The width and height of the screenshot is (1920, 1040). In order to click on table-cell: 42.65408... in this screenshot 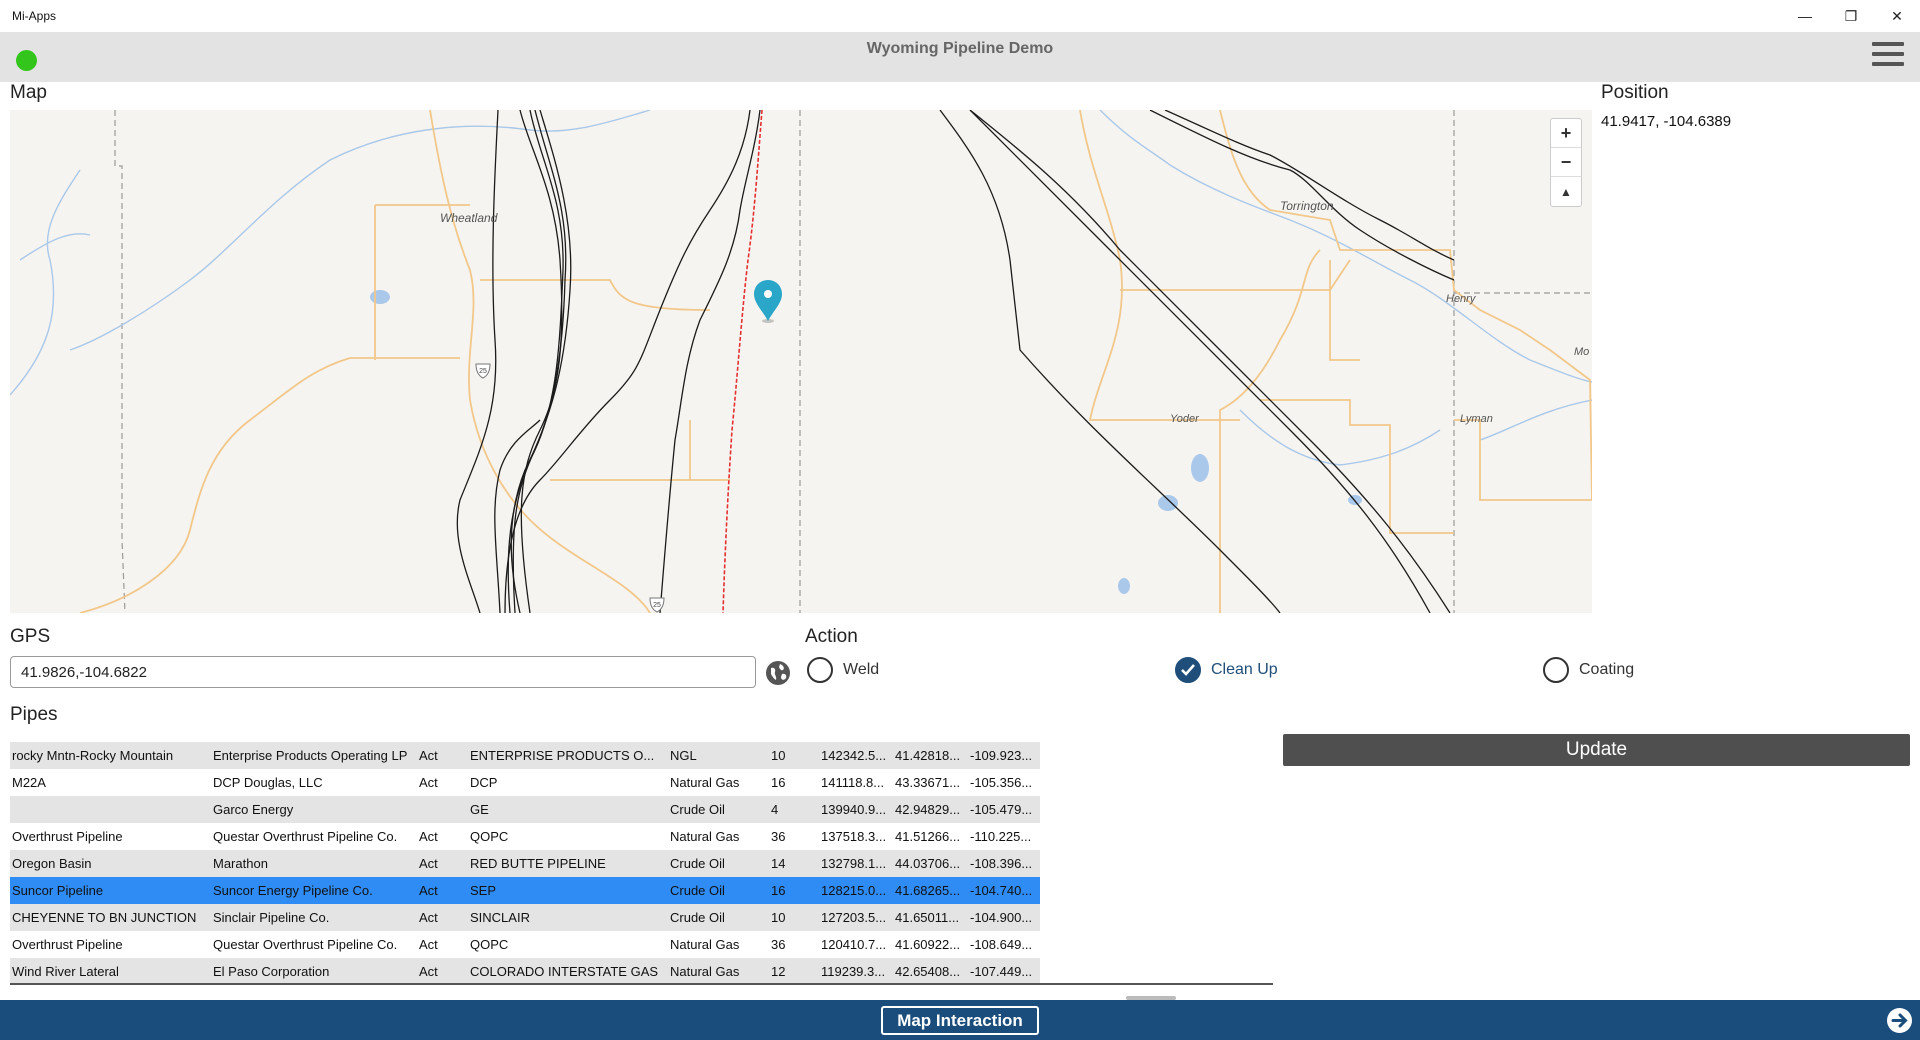, I will do `click(928, 971)`.